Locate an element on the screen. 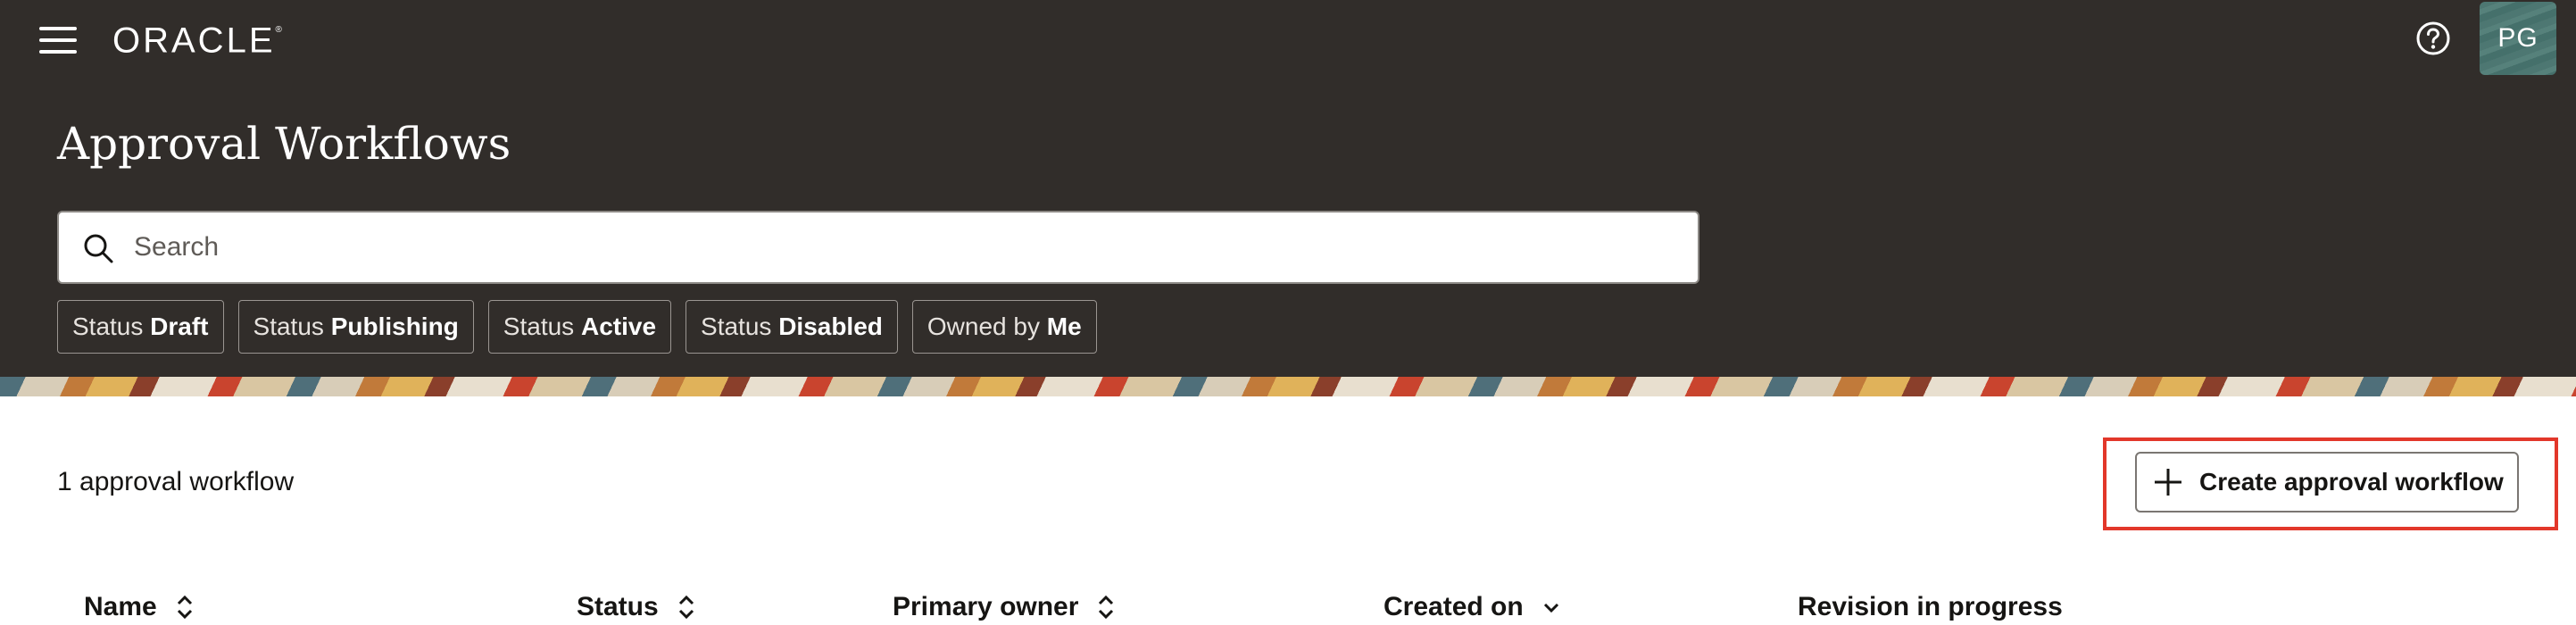 Image resolution: width=2576 pixels, height=625 pixels. filter-chip-status-draft: Status Draft is located at coordinates (141, 327).